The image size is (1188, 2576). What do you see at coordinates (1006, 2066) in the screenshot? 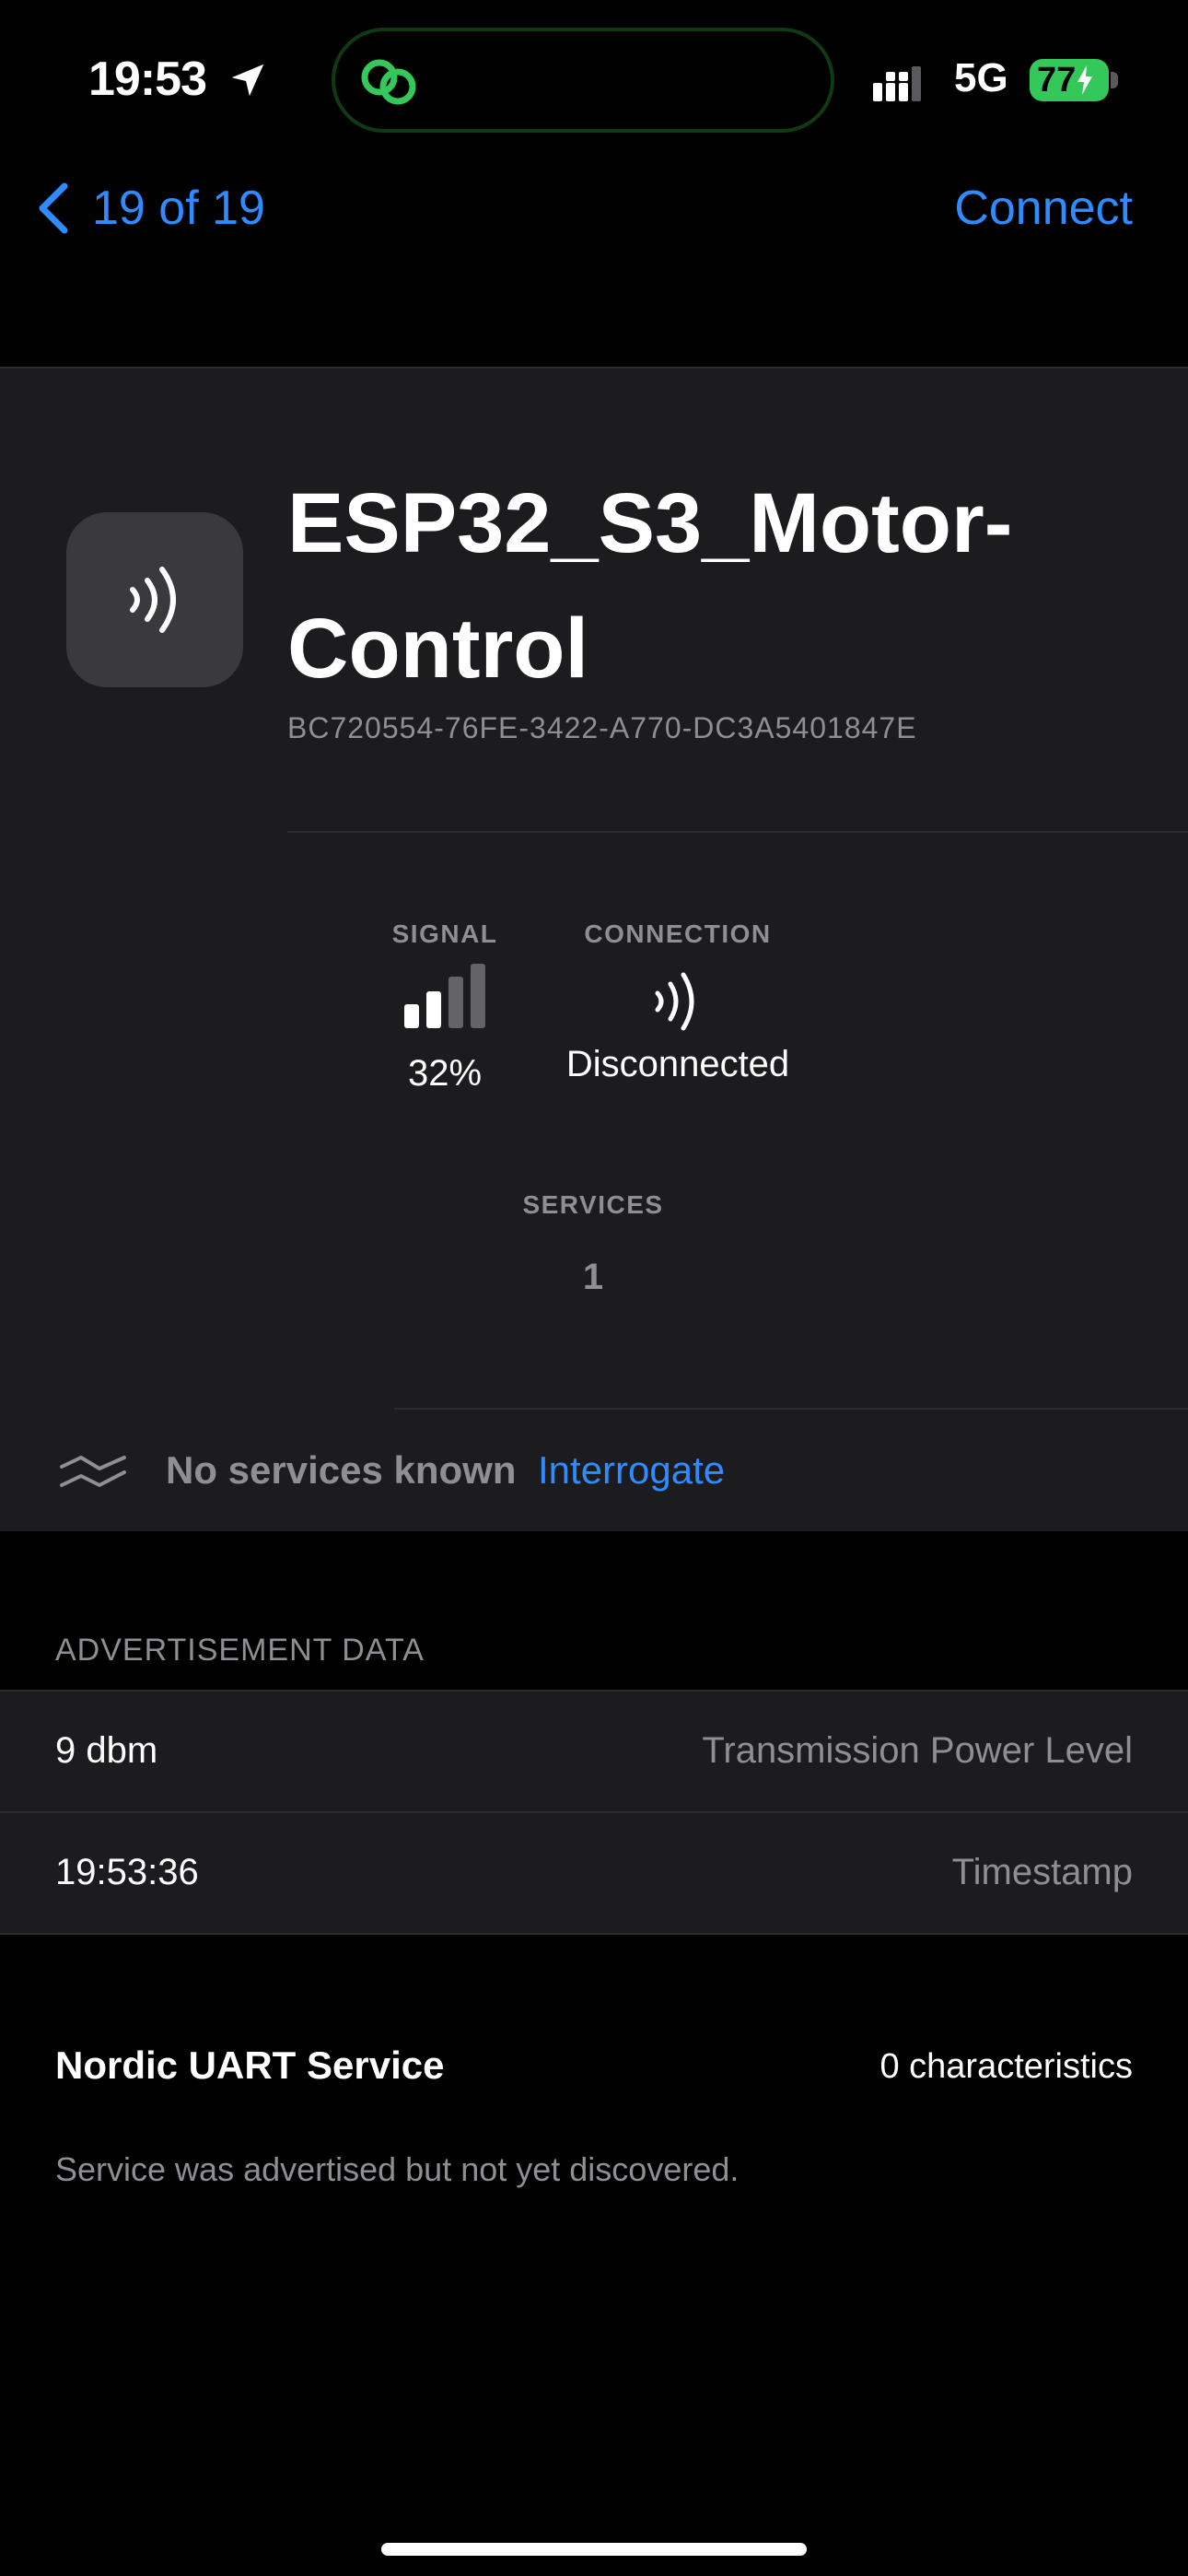
I see `service-characteristics-count: 0 characteristics` at bounding box center [1006, 2066].